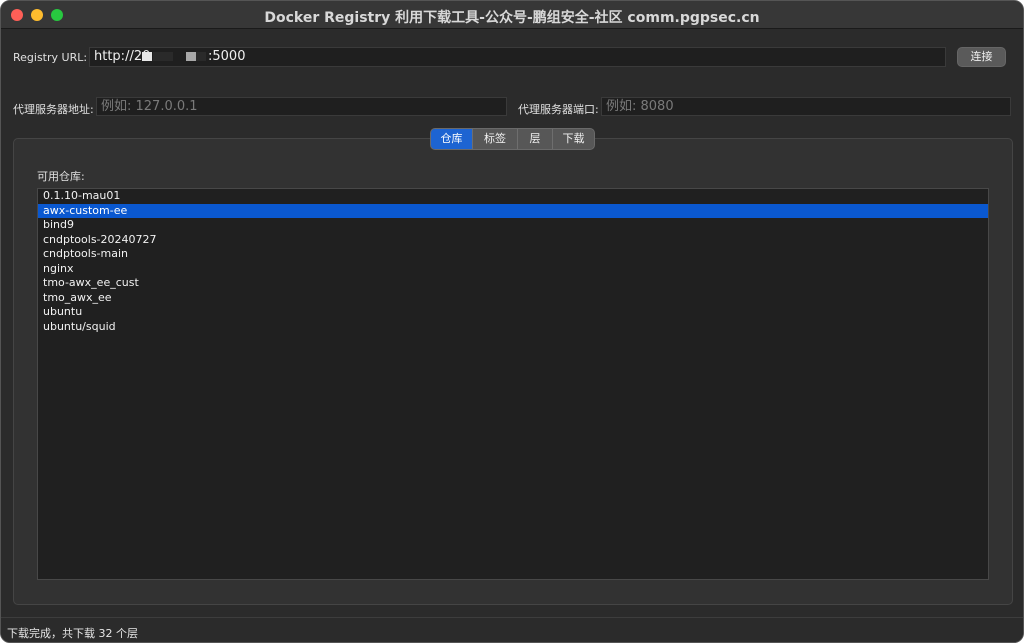 This screenshot has height=643, width=1024. I want to click on list-item: tmo_awx_ee, so click(513, 298).